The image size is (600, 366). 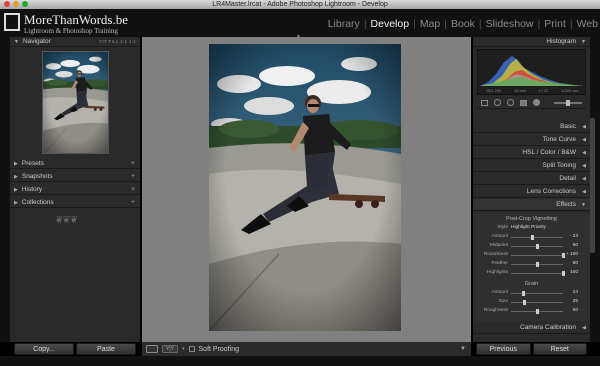 What do you see at coordinates (555, 24) in the screenshot?
I see `module-print: Print` at bounding box center [555, 24].